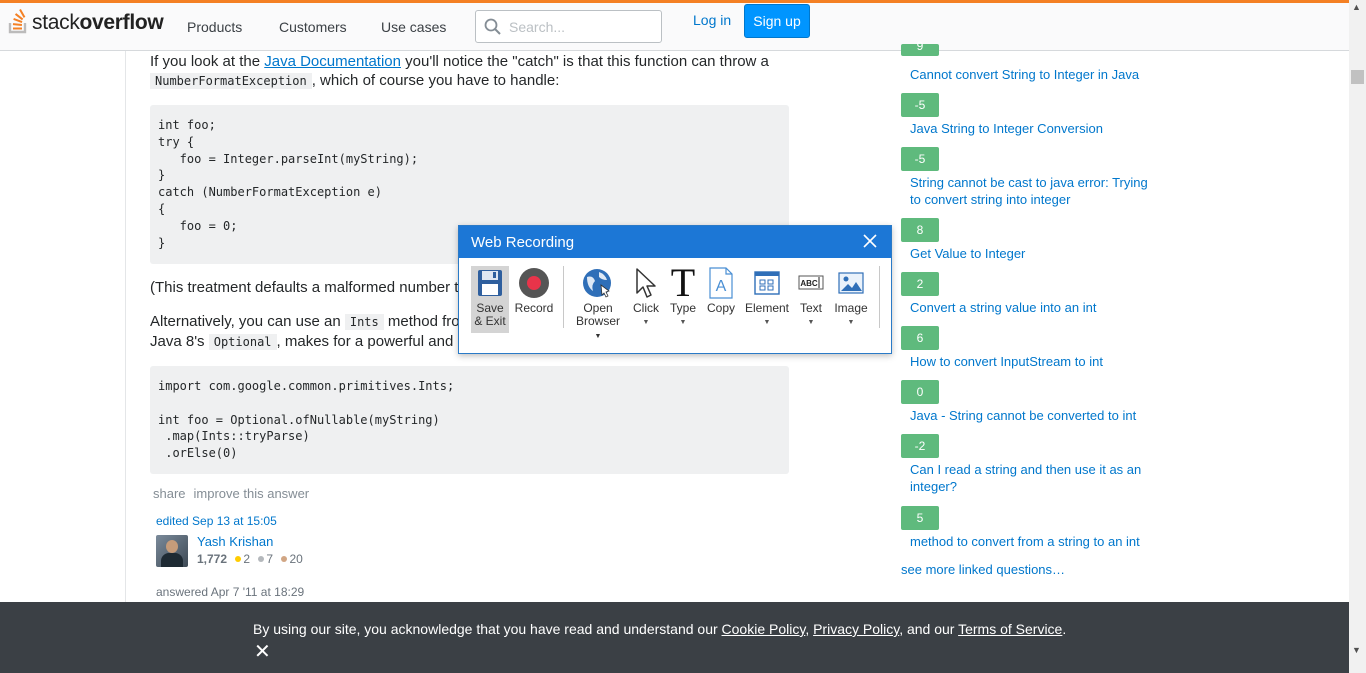  I want to click on record-icon, so click(534, 283).